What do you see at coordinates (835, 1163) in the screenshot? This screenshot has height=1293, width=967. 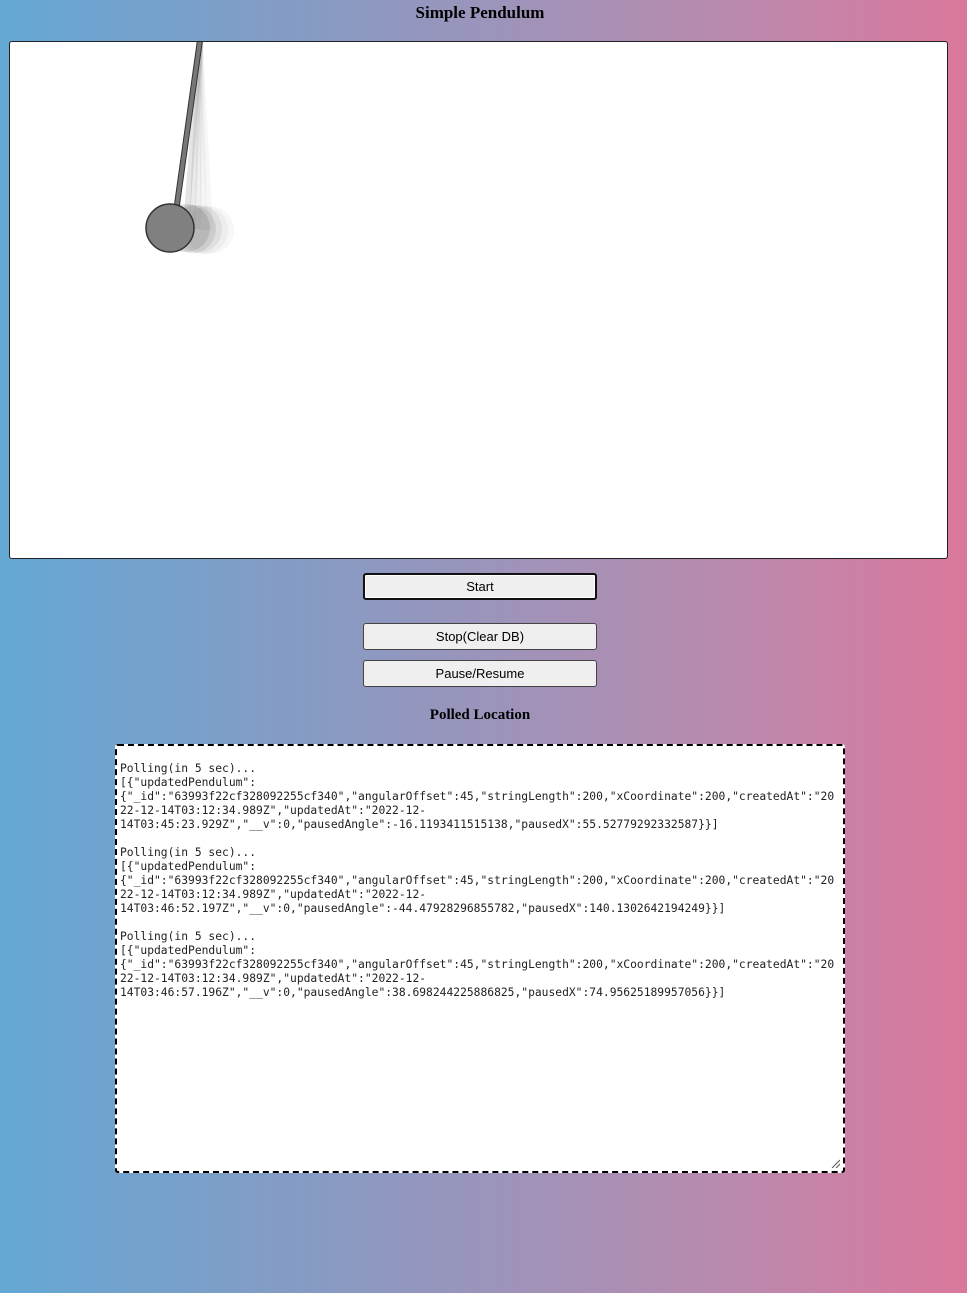 I see `resize-grip-icon` at bounding box center [835, 1163].